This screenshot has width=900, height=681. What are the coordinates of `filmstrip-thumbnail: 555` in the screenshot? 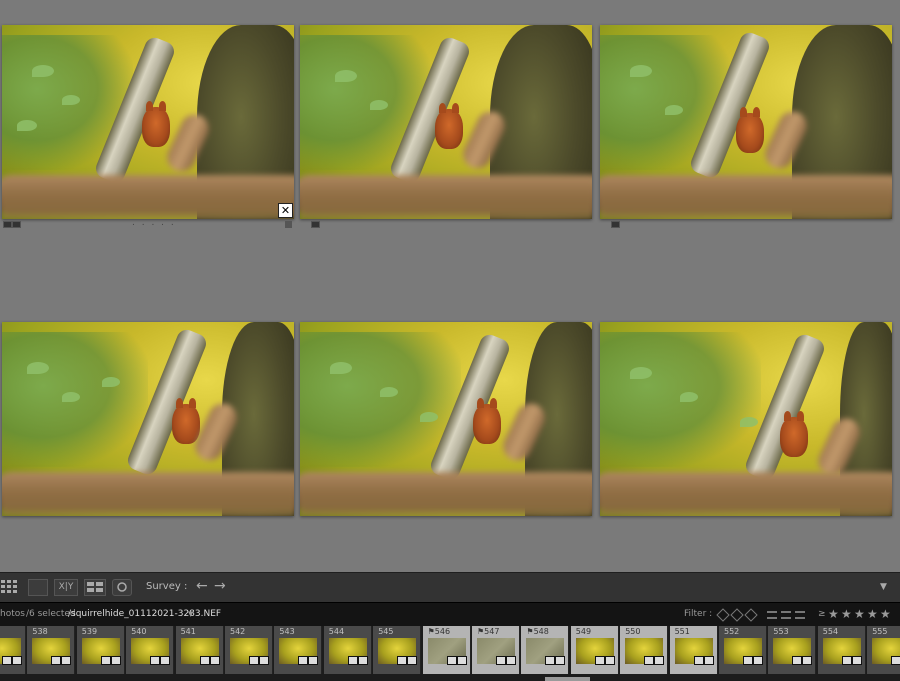 It's located at (883, 650).